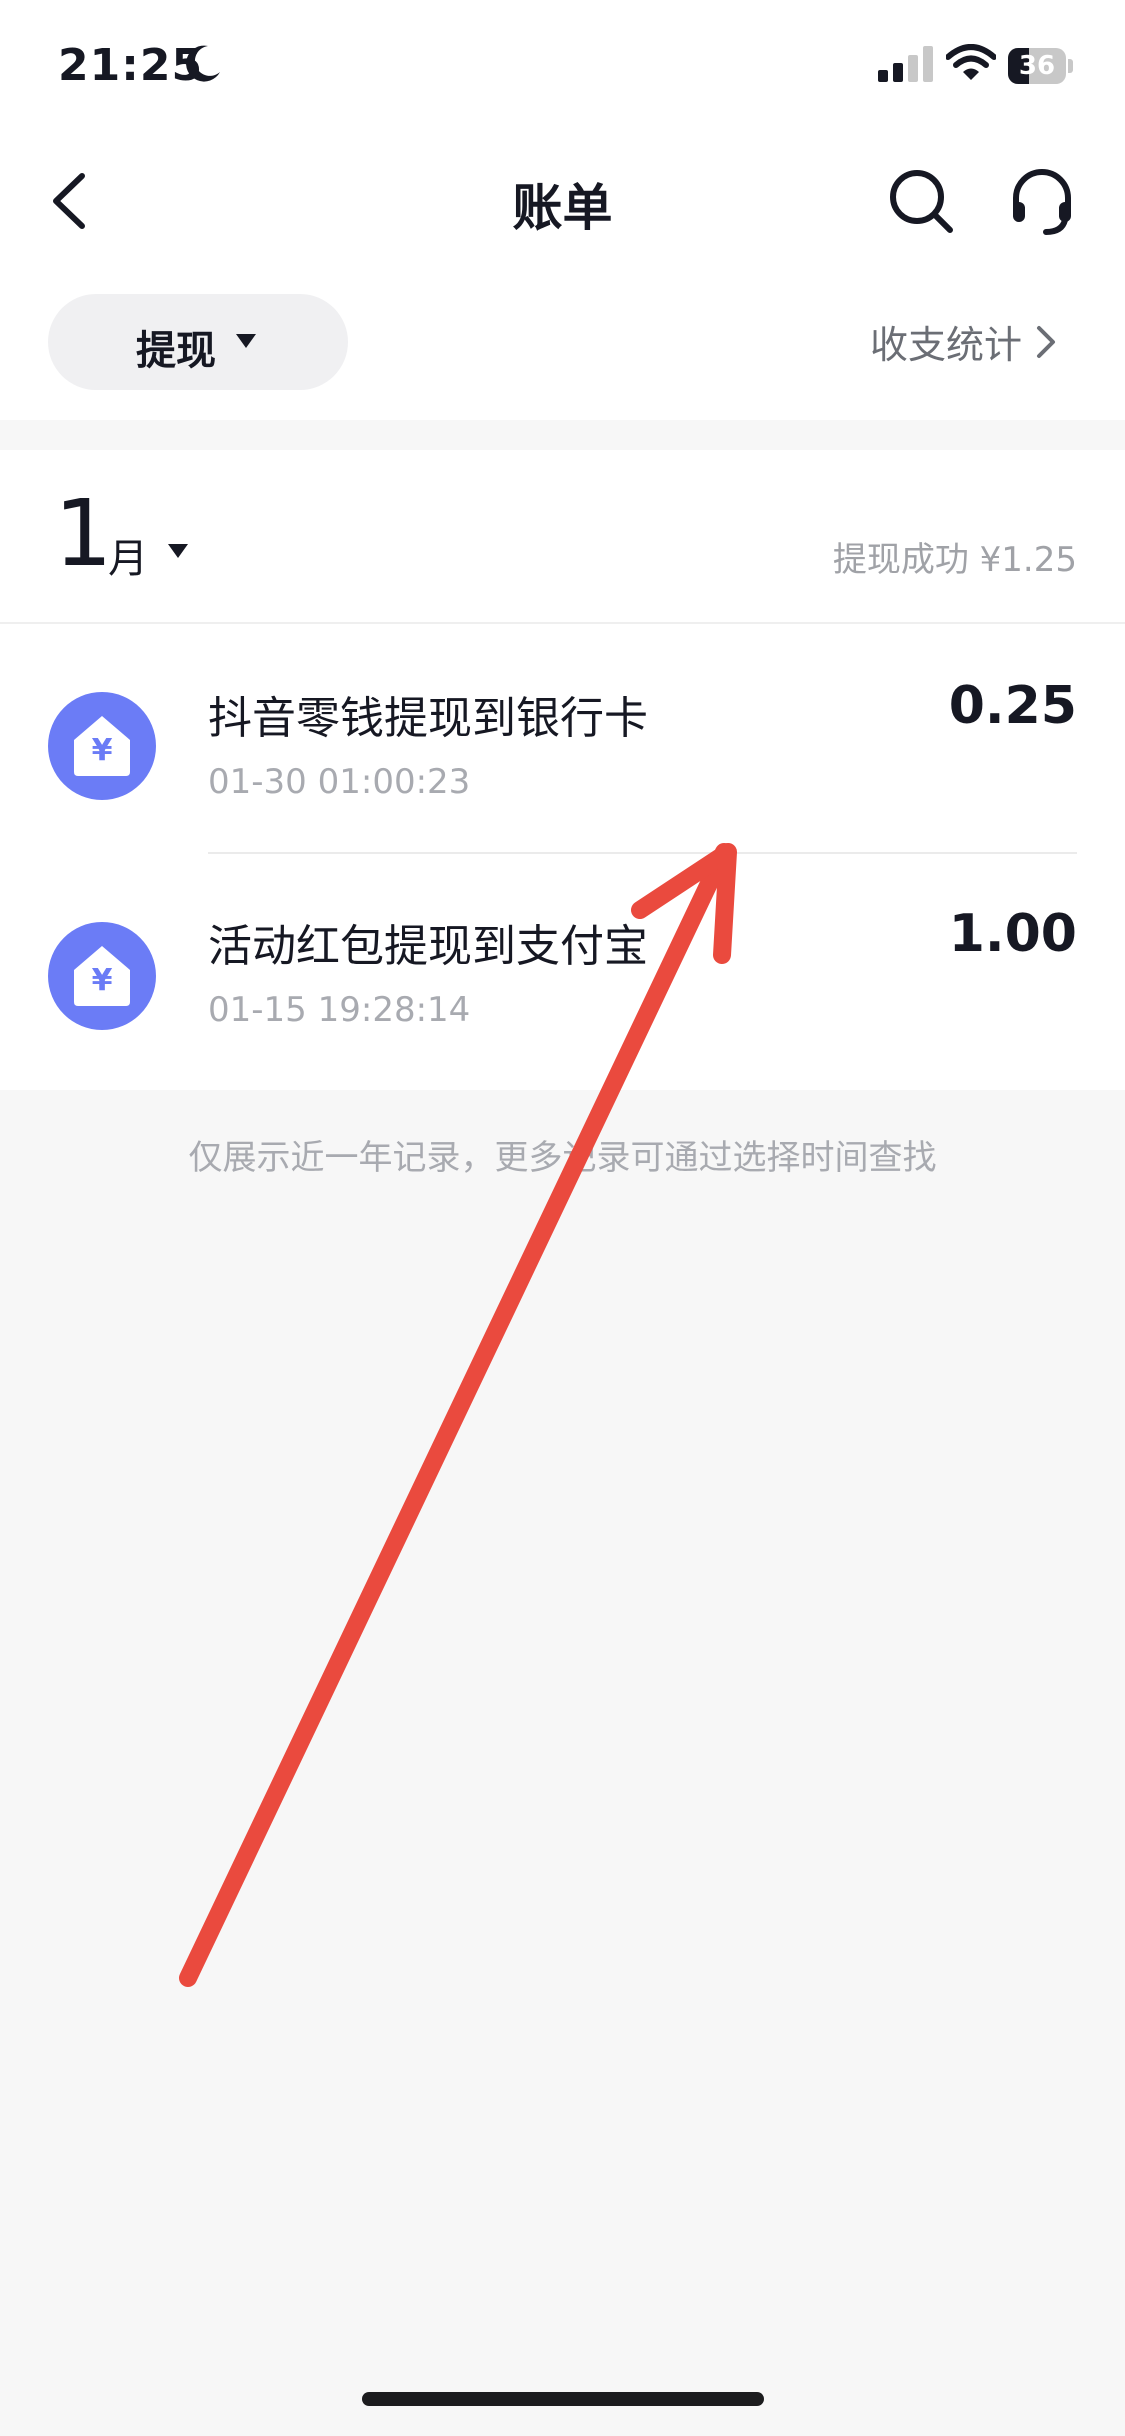 The image size is (1125, 2436). What do you see at coordinates (203, 63) in the screenshot?
I see `moon-icon` at bounding box center [203, 63].